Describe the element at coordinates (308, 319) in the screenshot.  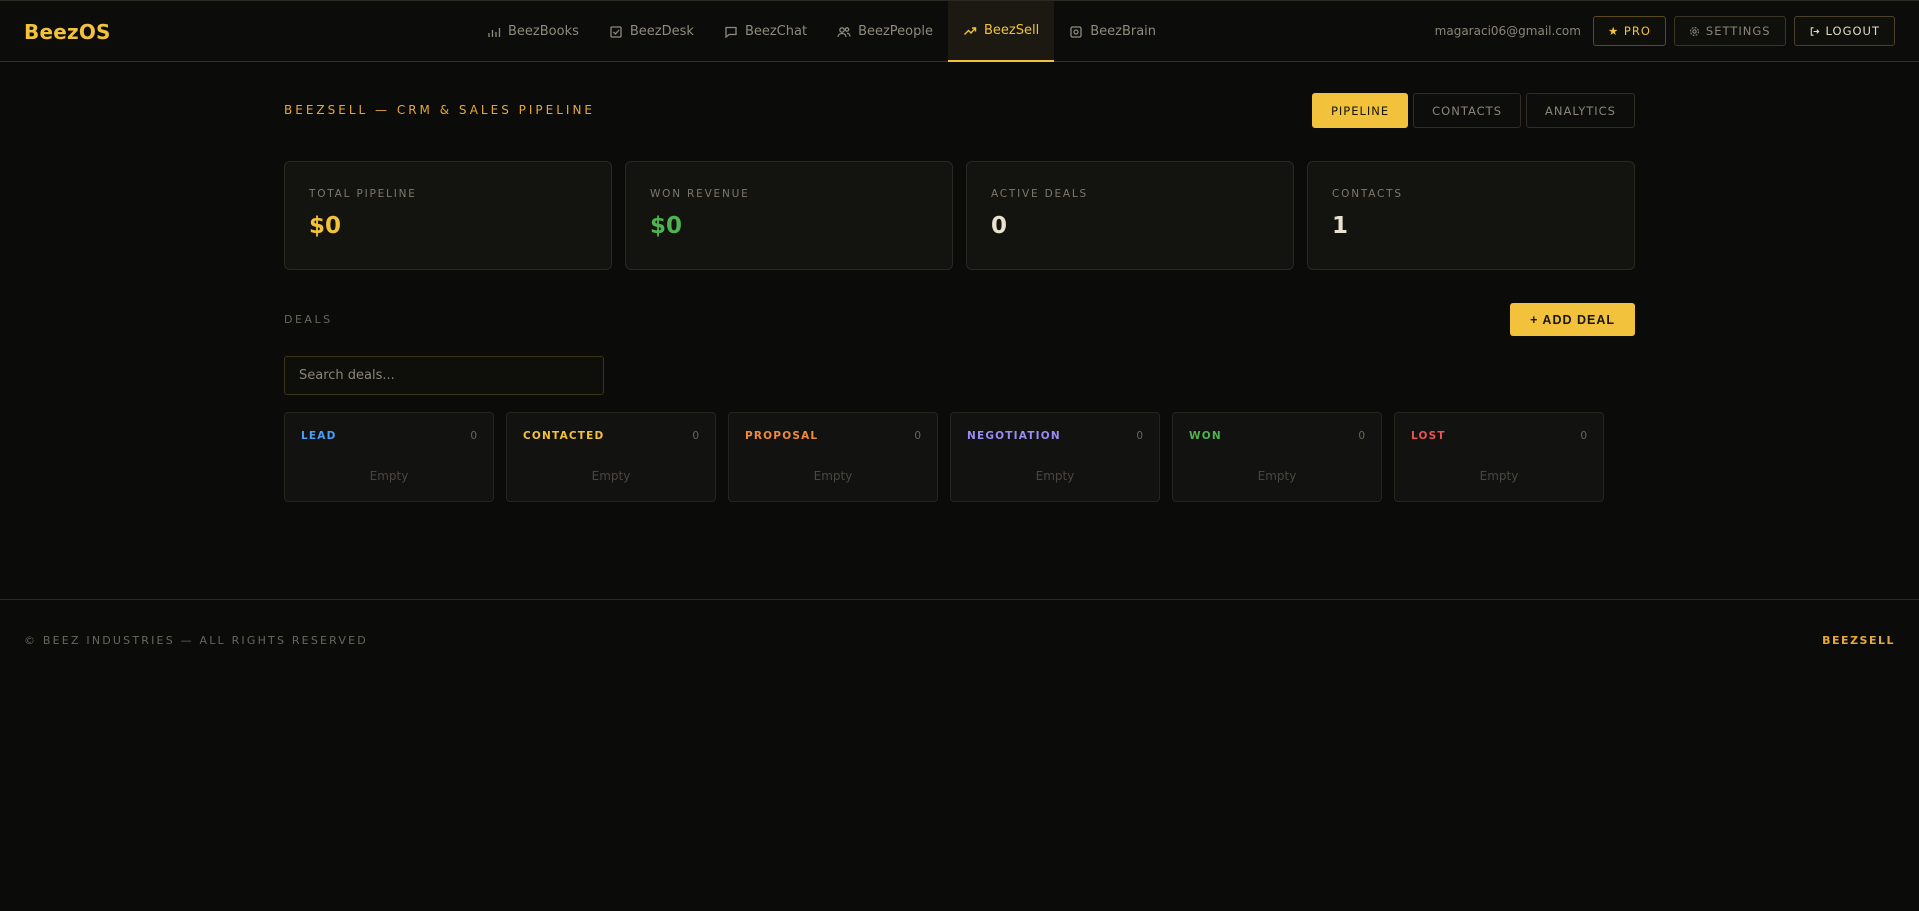
I see `deals-section-label: DEALS` at that location.